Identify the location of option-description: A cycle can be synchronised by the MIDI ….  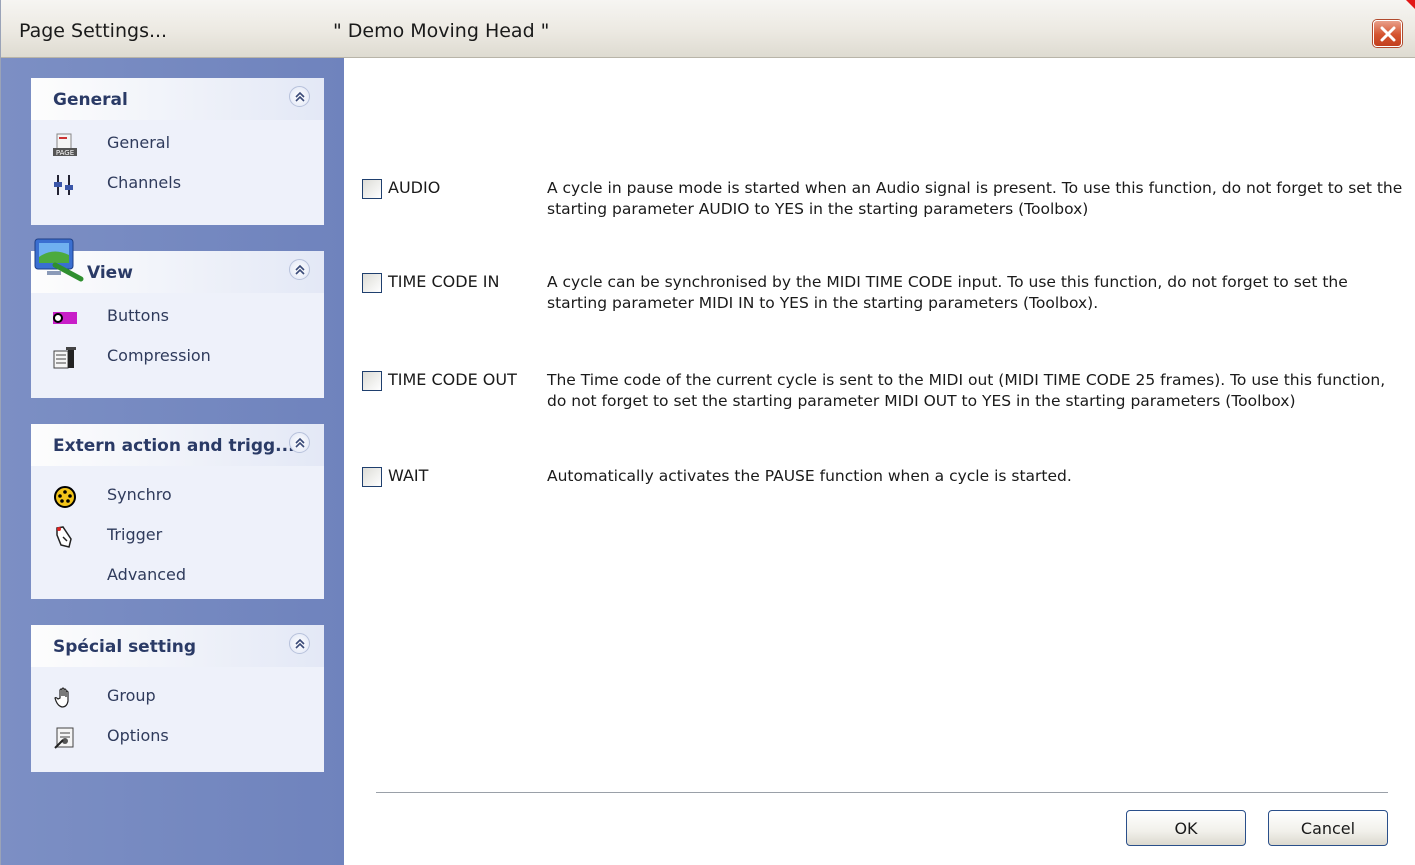
(947, 292).